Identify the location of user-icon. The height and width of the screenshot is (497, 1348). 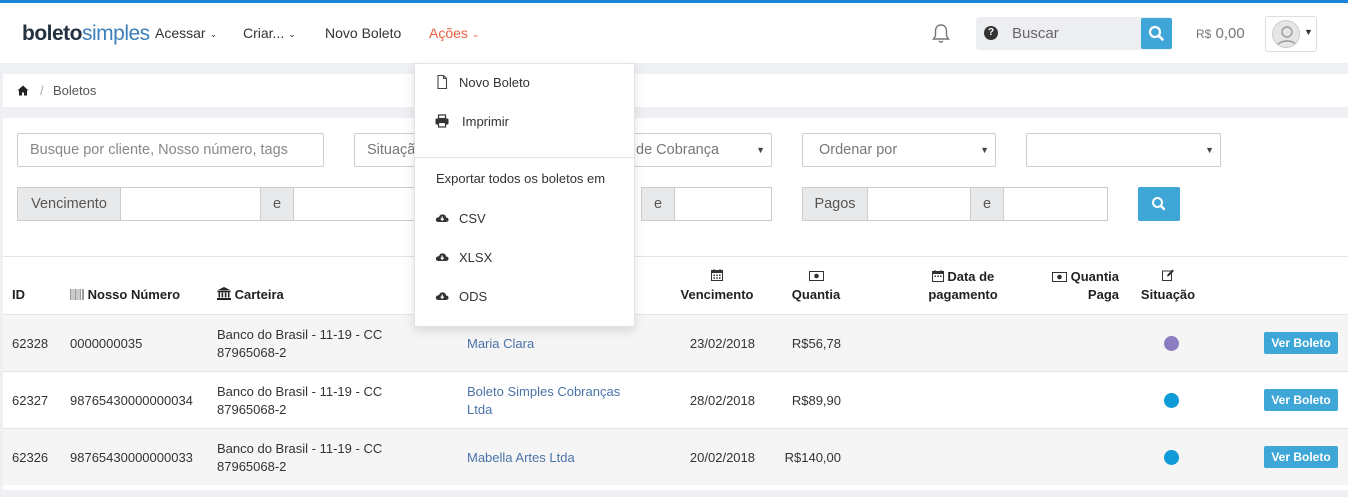
(1287, 36).